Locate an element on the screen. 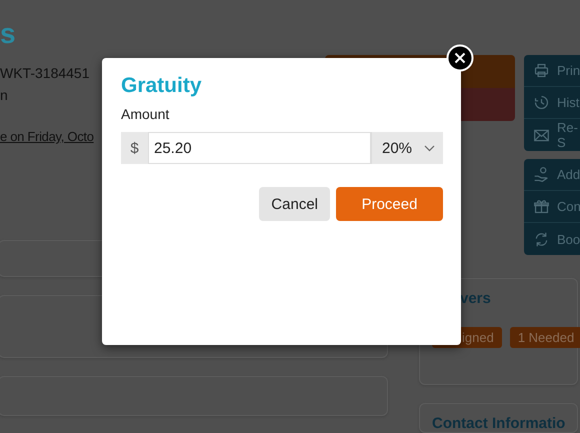 The width and height of the screenshot is (580, 433). menu-item: Prin is located at coordinates (552, 71).